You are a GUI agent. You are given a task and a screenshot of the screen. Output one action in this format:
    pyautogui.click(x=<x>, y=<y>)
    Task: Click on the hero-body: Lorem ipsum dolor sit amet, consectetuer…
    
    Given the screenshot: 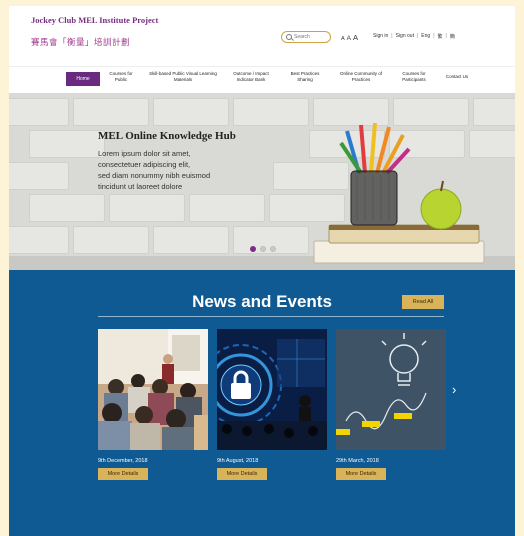 What is the action you would take?
    pyautogui.click(x=188, y=170)
    